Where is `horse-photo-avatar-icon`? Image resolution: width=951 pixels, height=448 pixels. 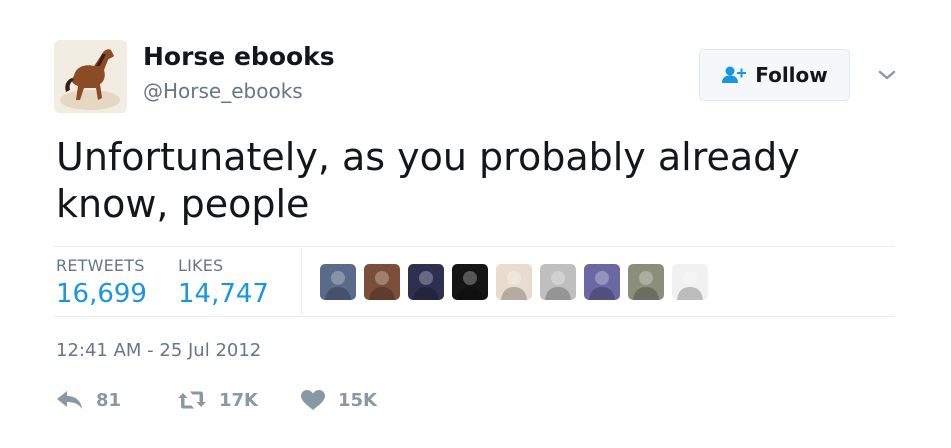 horse-photo-avatar-icon is located at coordinates (90, 76).